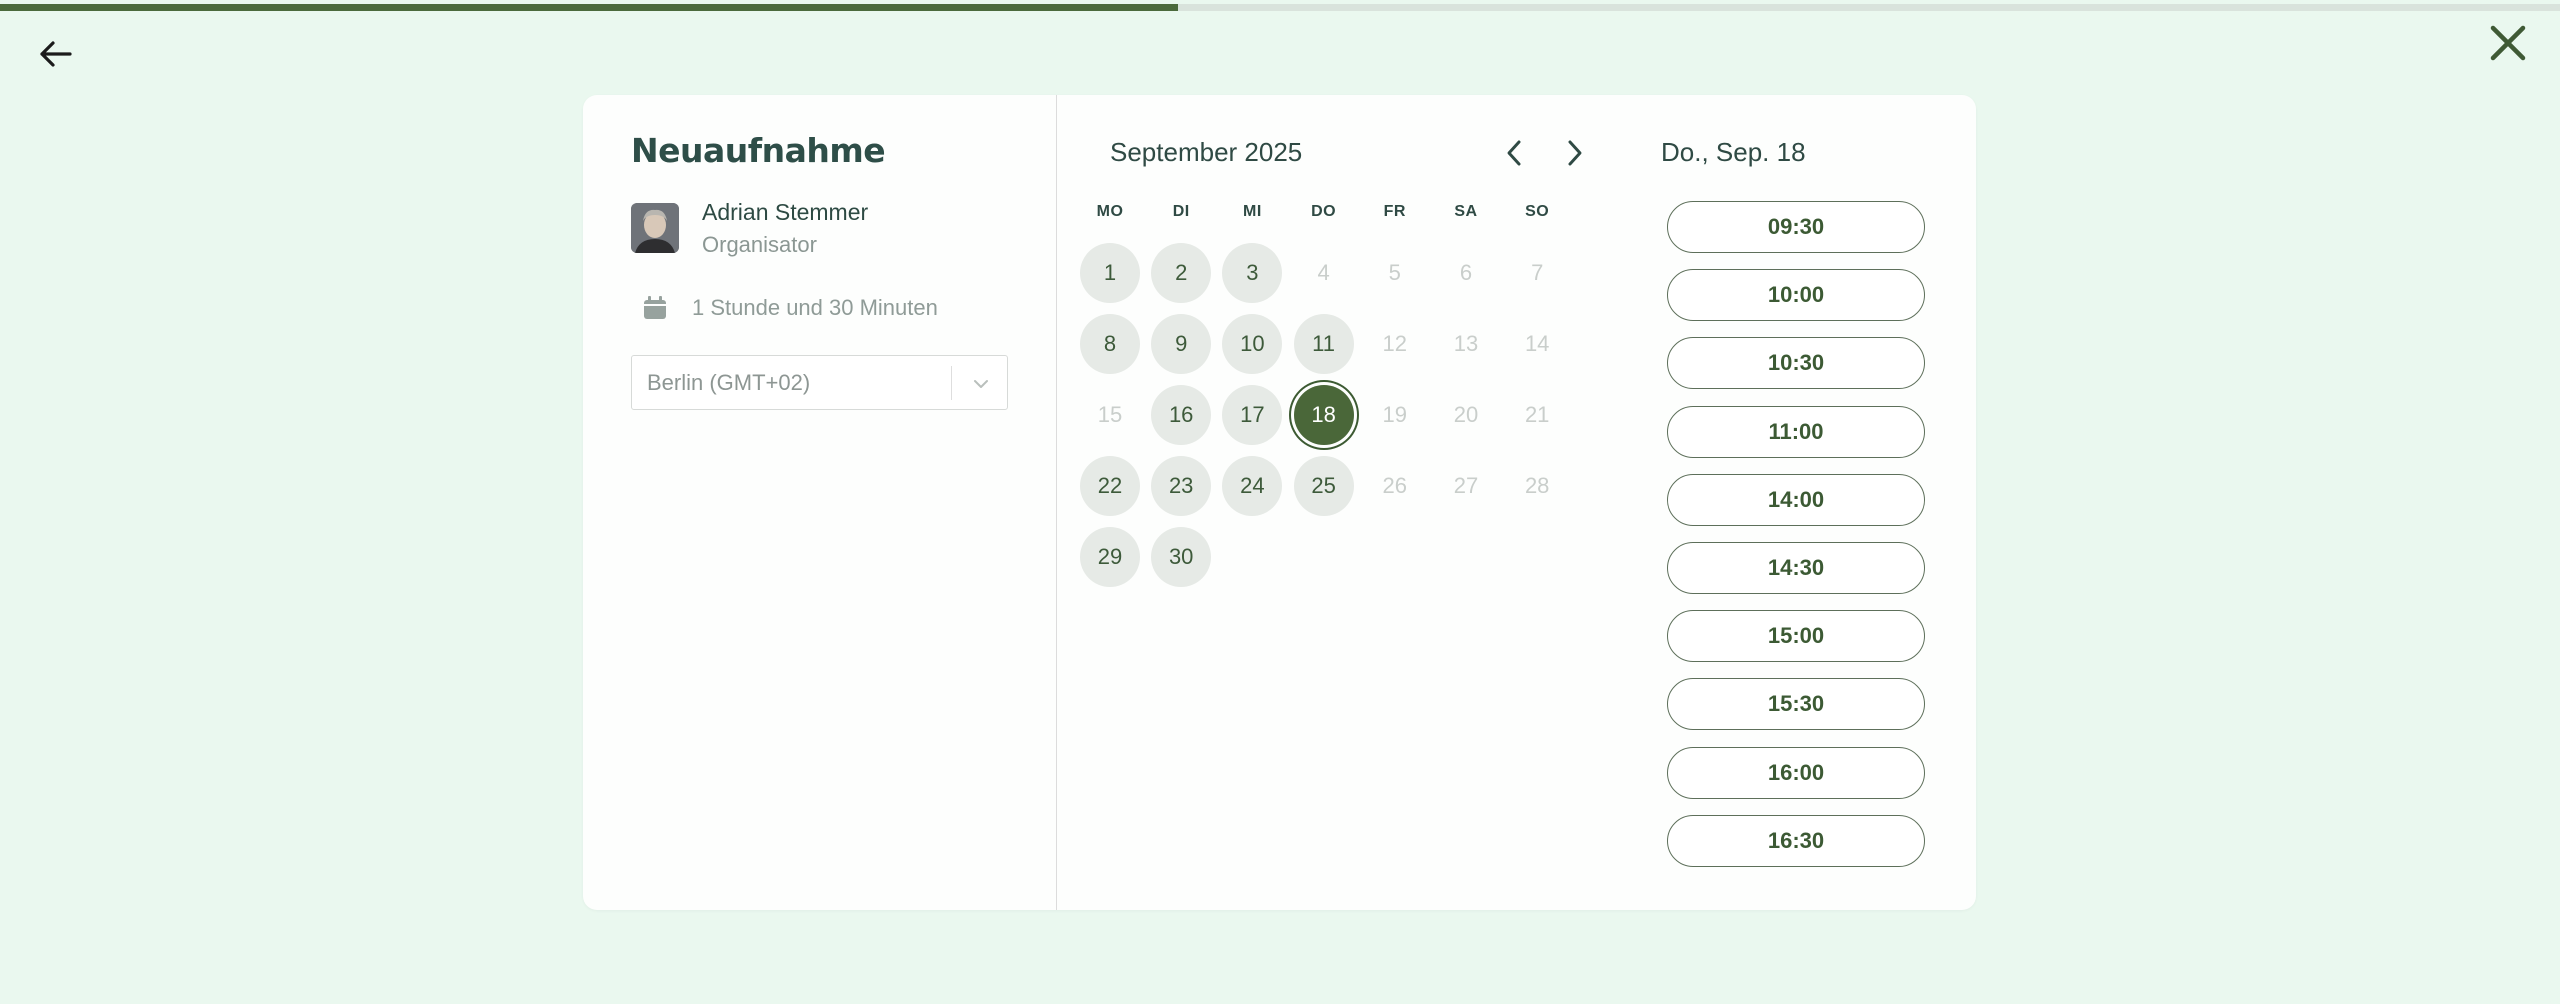 This screenshot has width=2560, height=1004. I want to click on calendar-day-selected: 18, so click(1323, 415).